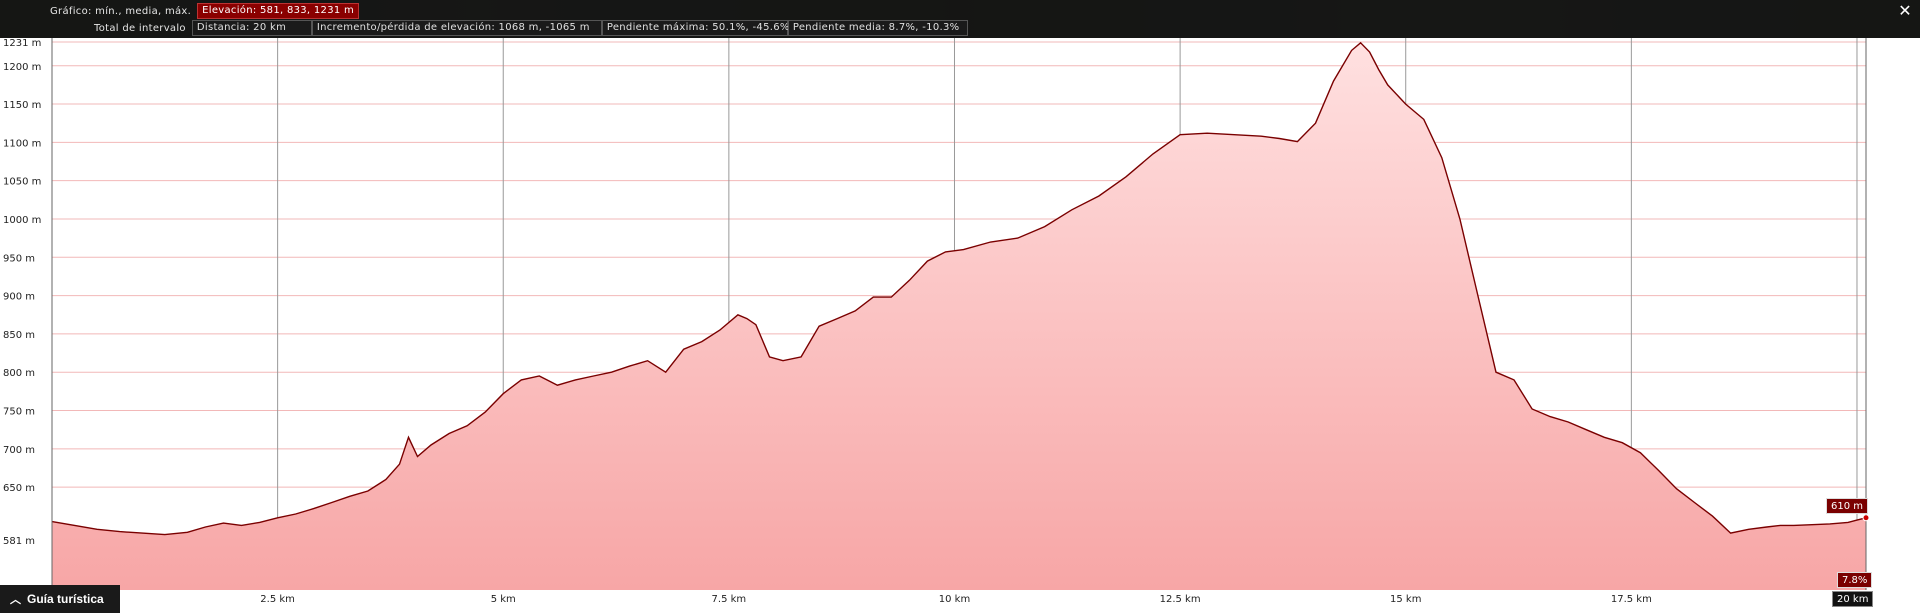 This screenshot has height=613, width=1920. Describe the element at coordinates (1847, 506) in the screenshot. I see `elevation-marker-badge: 610 m` at that location.